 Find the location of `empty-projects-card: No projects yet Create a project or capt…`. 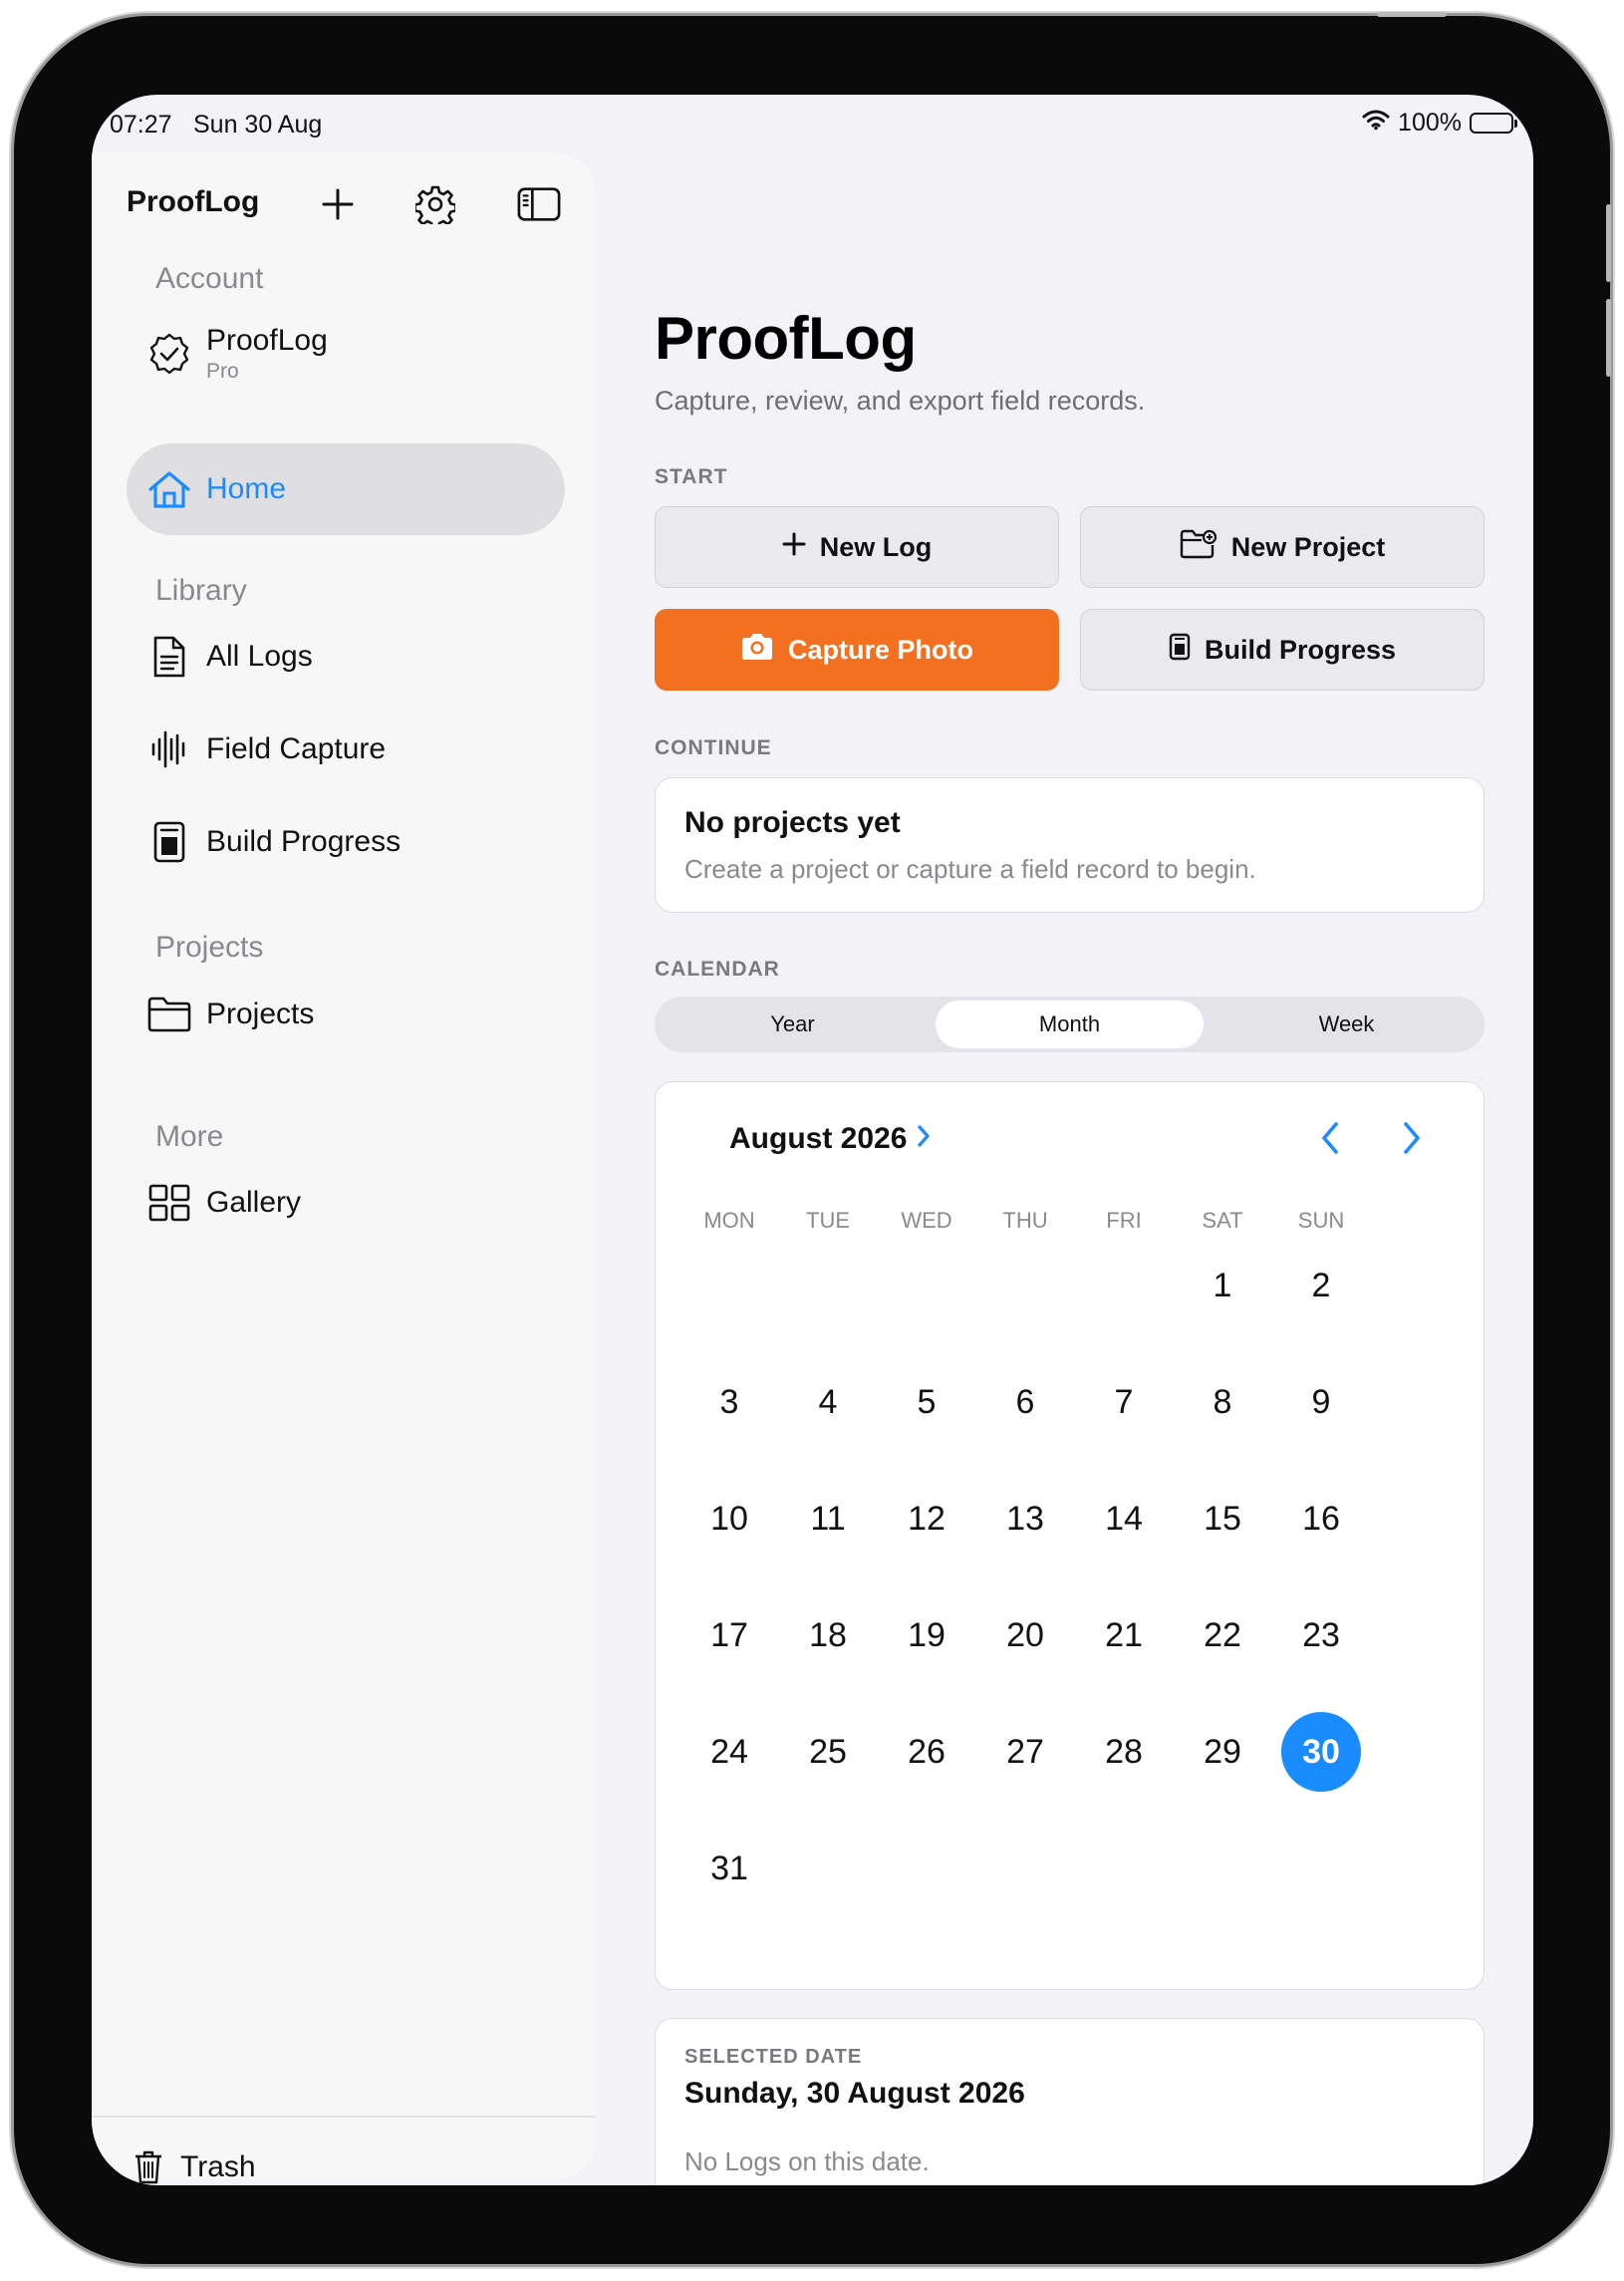

empty-projects-card: No projects yet Create a project or capt… is located at coordinates (1070, 845).